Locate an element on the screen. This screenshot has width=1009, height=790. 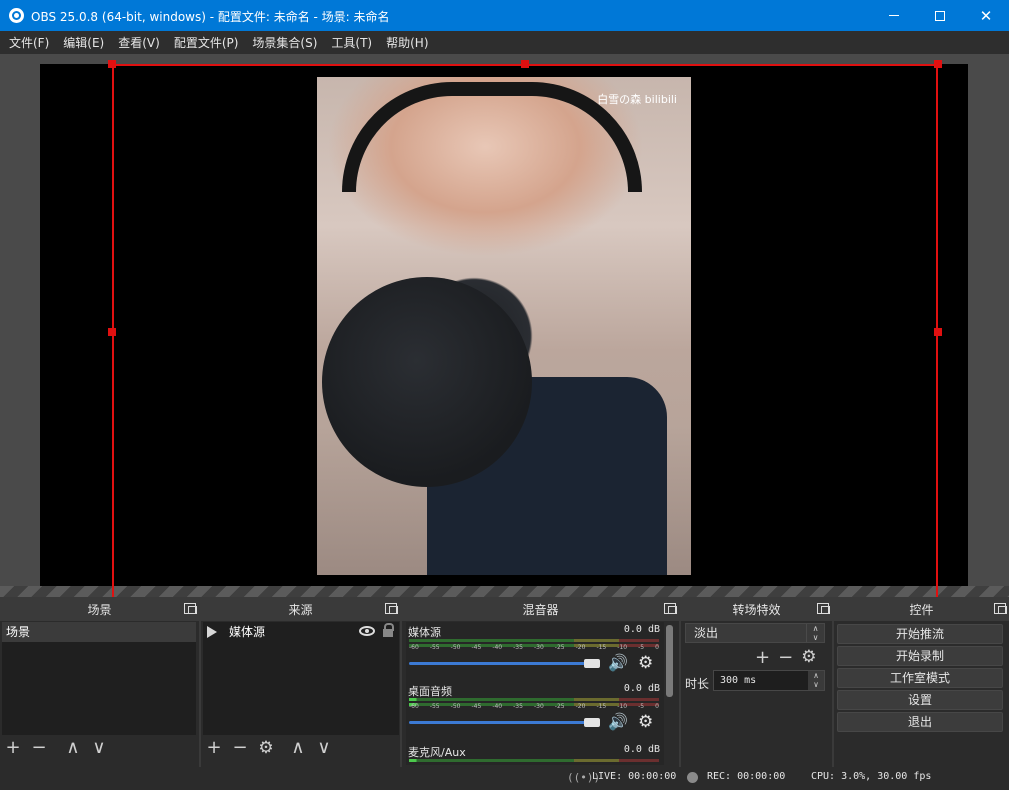
minimize-icon is located at coordinates (894, 15).